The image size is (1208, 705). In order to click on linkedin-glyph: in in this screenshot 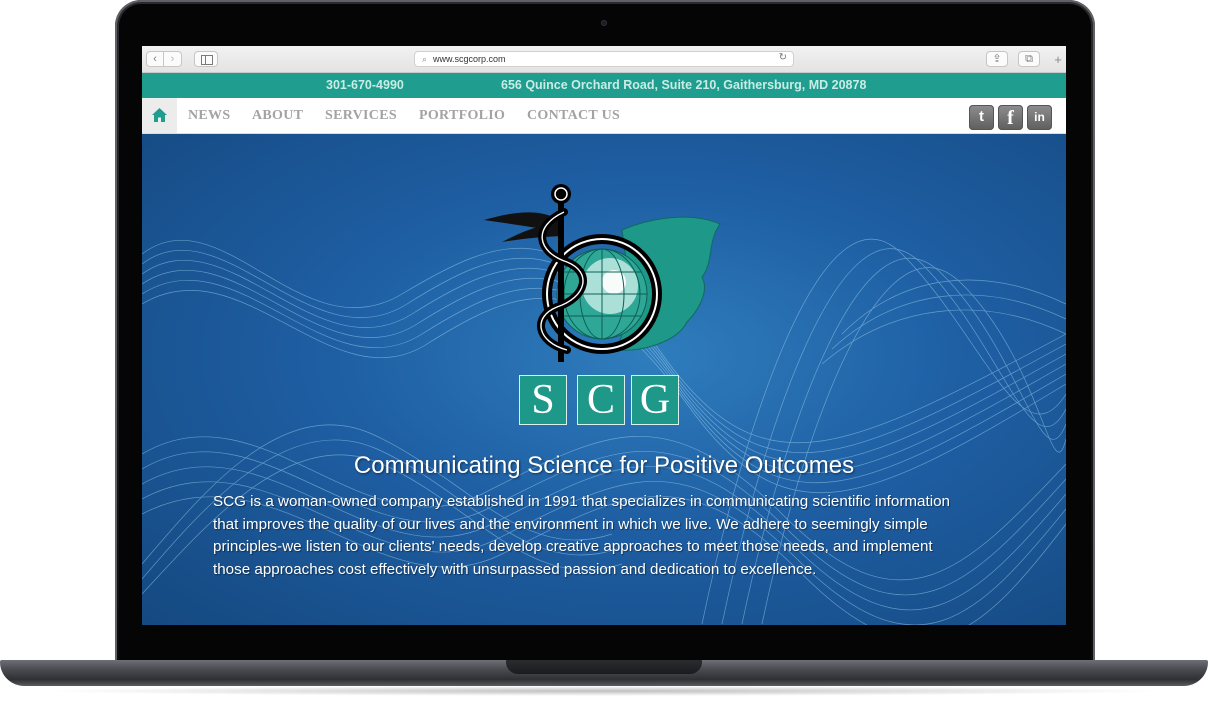, I will do `click(1039, 117)`.